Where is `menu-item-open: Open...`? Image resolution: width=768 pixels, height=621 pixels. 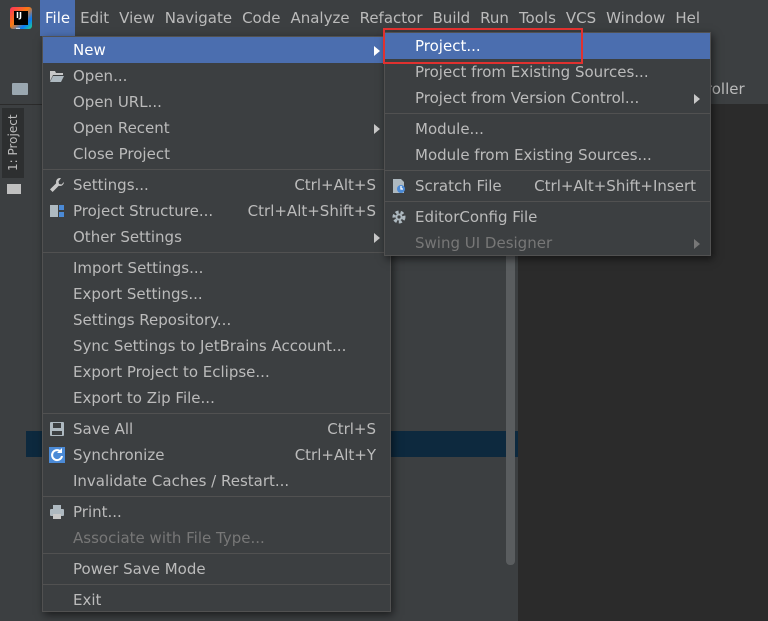 menu-item-open: Open... is located at coordinates (216, 76).